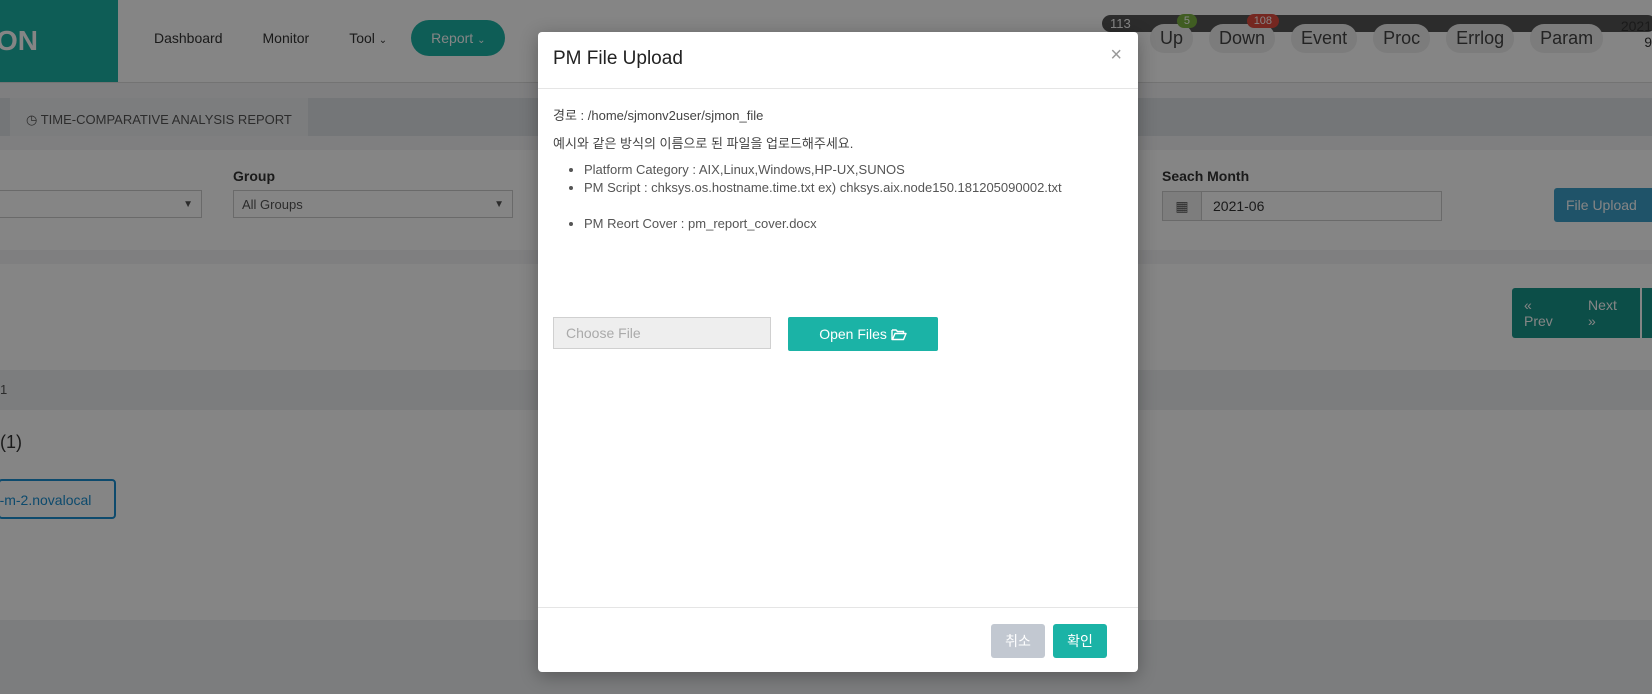 Image resolution: width=1652 pixels, height=694 pixels. Describe the element at coordinates (823, 224) in the screenshot. I see `list-item: PM Reort Cover : pm_report_cover.docx` at that location.